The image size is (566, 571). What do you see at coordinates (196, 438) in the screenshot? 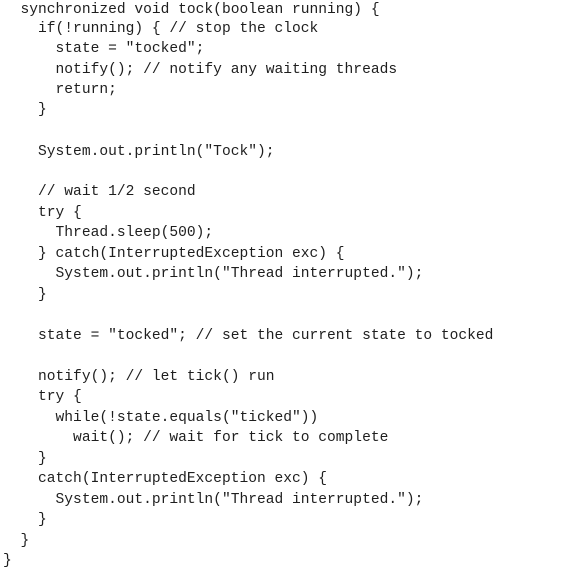
I see `code-line: wait(); // wait for tick to complete` at bounding box center [196, 438].